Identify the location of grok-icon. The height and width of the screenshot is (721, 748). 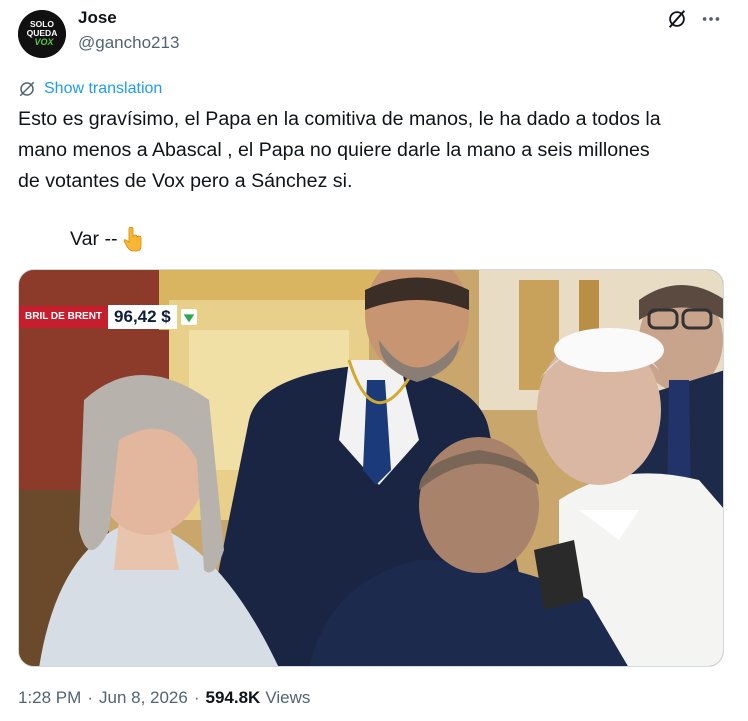
(677, 19).